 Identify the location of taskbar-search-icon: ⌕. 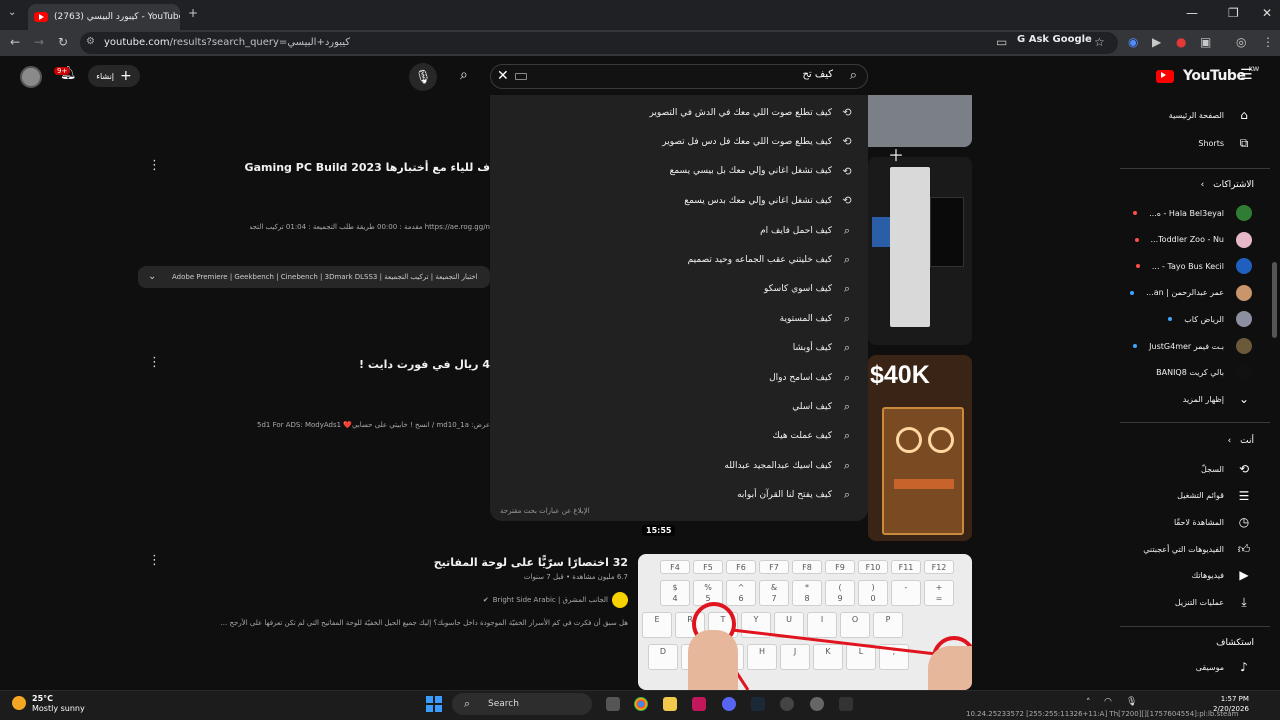
(467, 703).